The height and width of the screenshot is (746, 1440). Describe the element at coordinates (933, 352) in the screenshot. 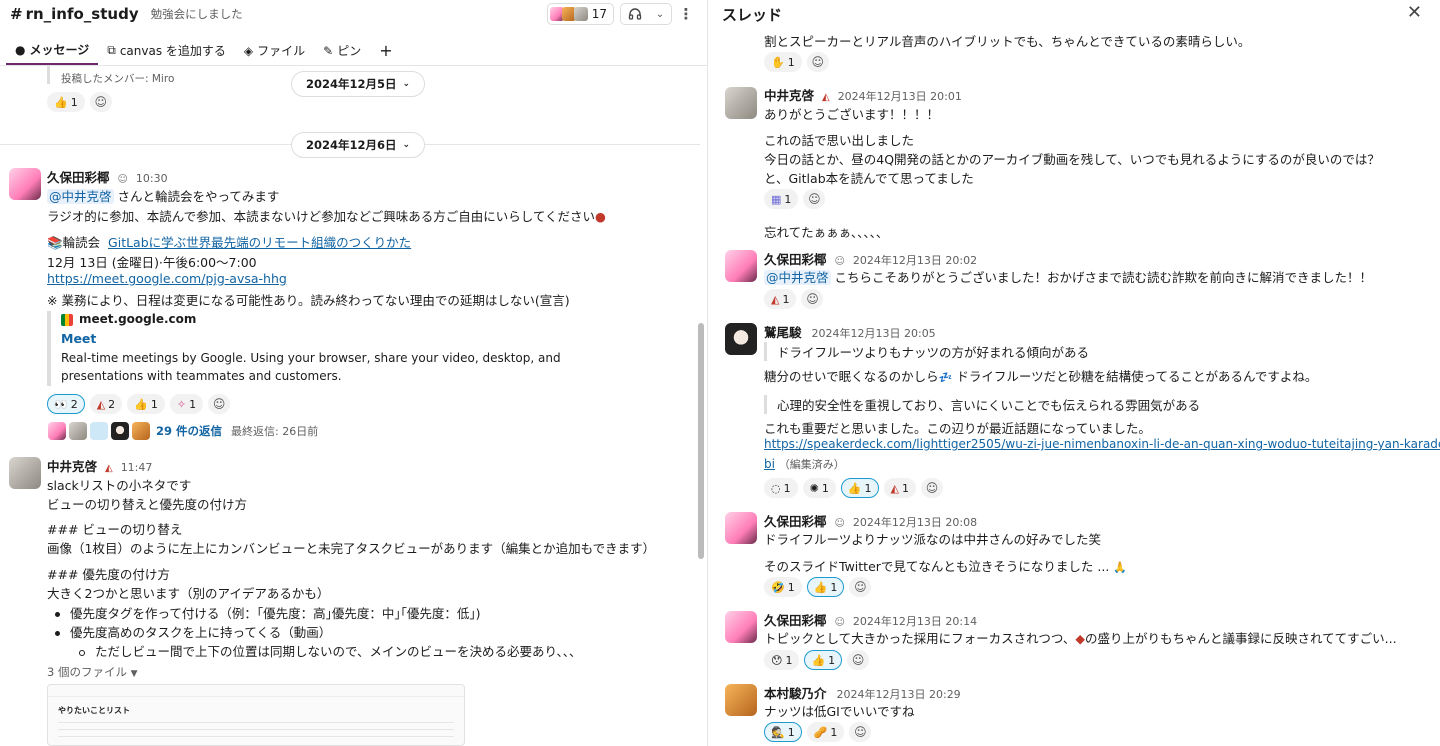

I see `quote-text: ドライフルーツよりもナッツの方が好まれる傾向がある` at that location.